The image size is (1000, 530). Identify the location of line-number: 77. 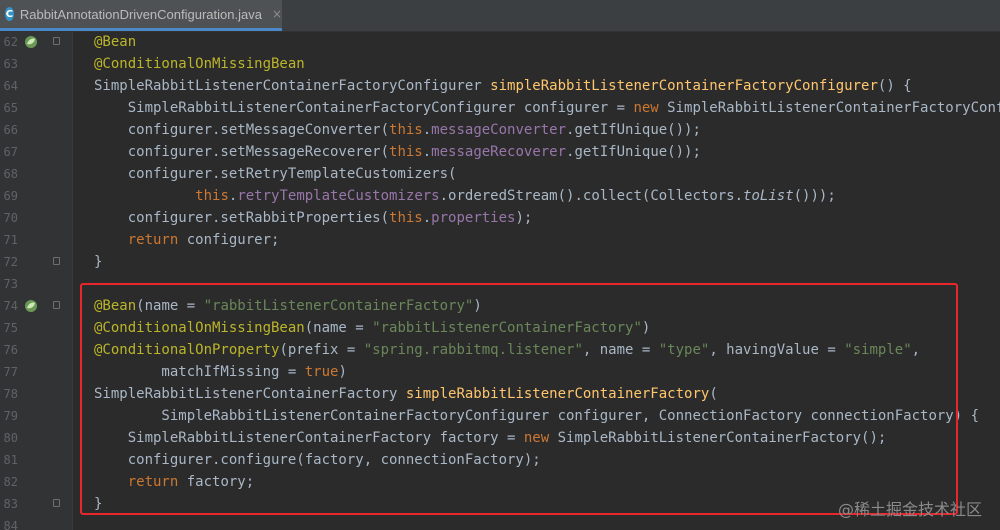
(10, 372).